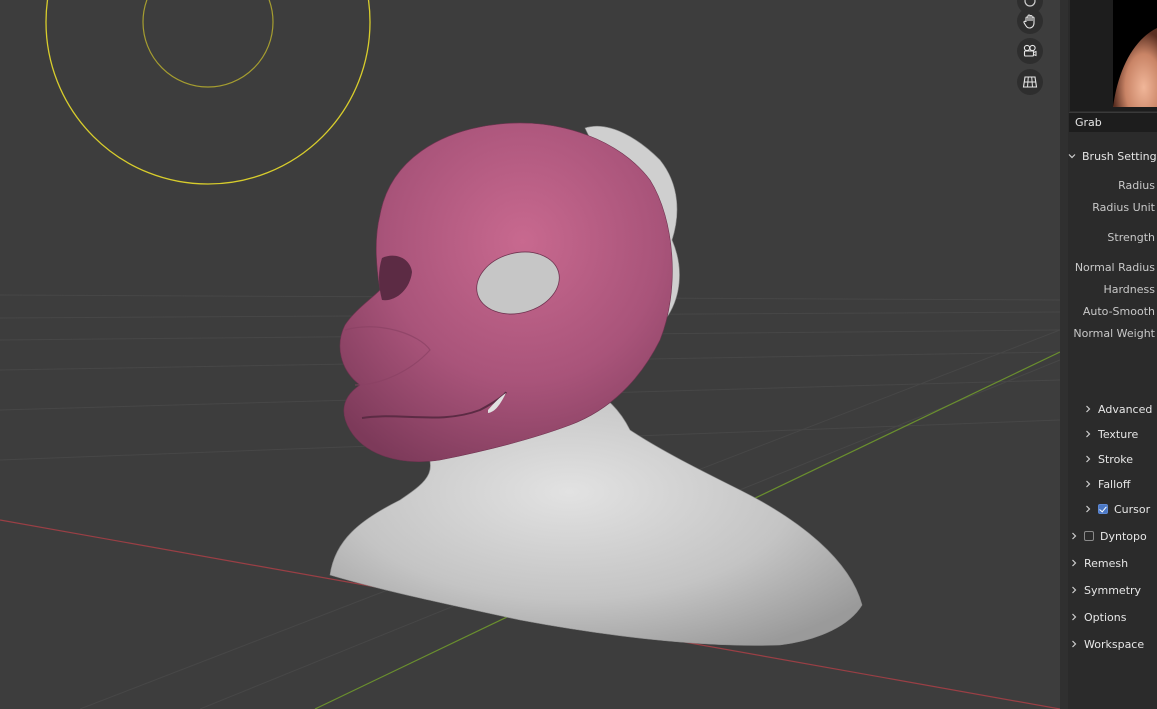  Describe the element at coordinates (1103, 509) in the screenshot. I see `cursor-checkbox` at that location.